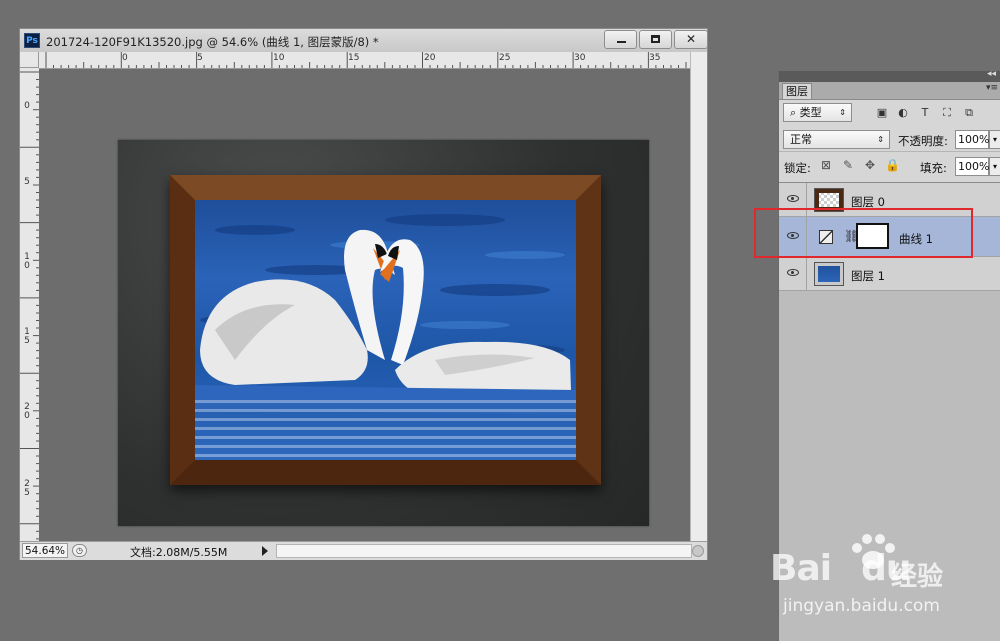  I want to click on fill-dropdown-button: ▾, so click(994, 166).